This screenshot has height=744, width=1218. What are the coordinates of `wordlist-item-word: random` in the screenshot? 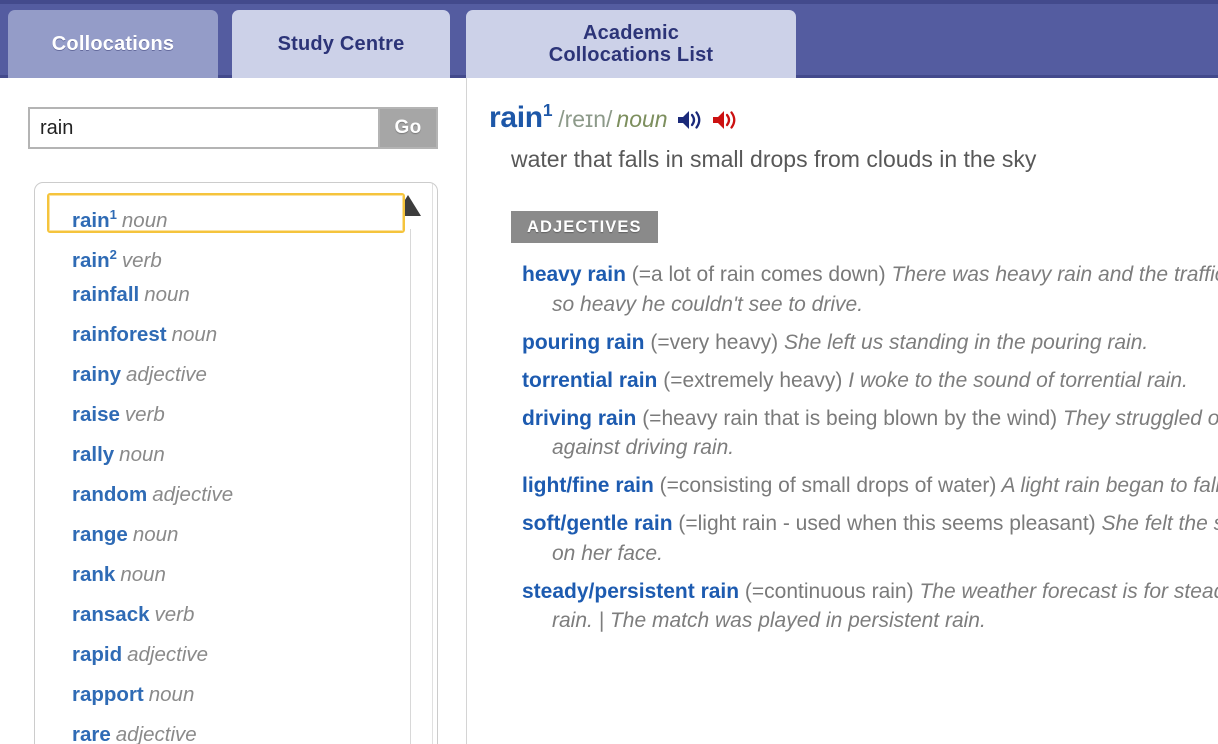 It's located at (110, 494).